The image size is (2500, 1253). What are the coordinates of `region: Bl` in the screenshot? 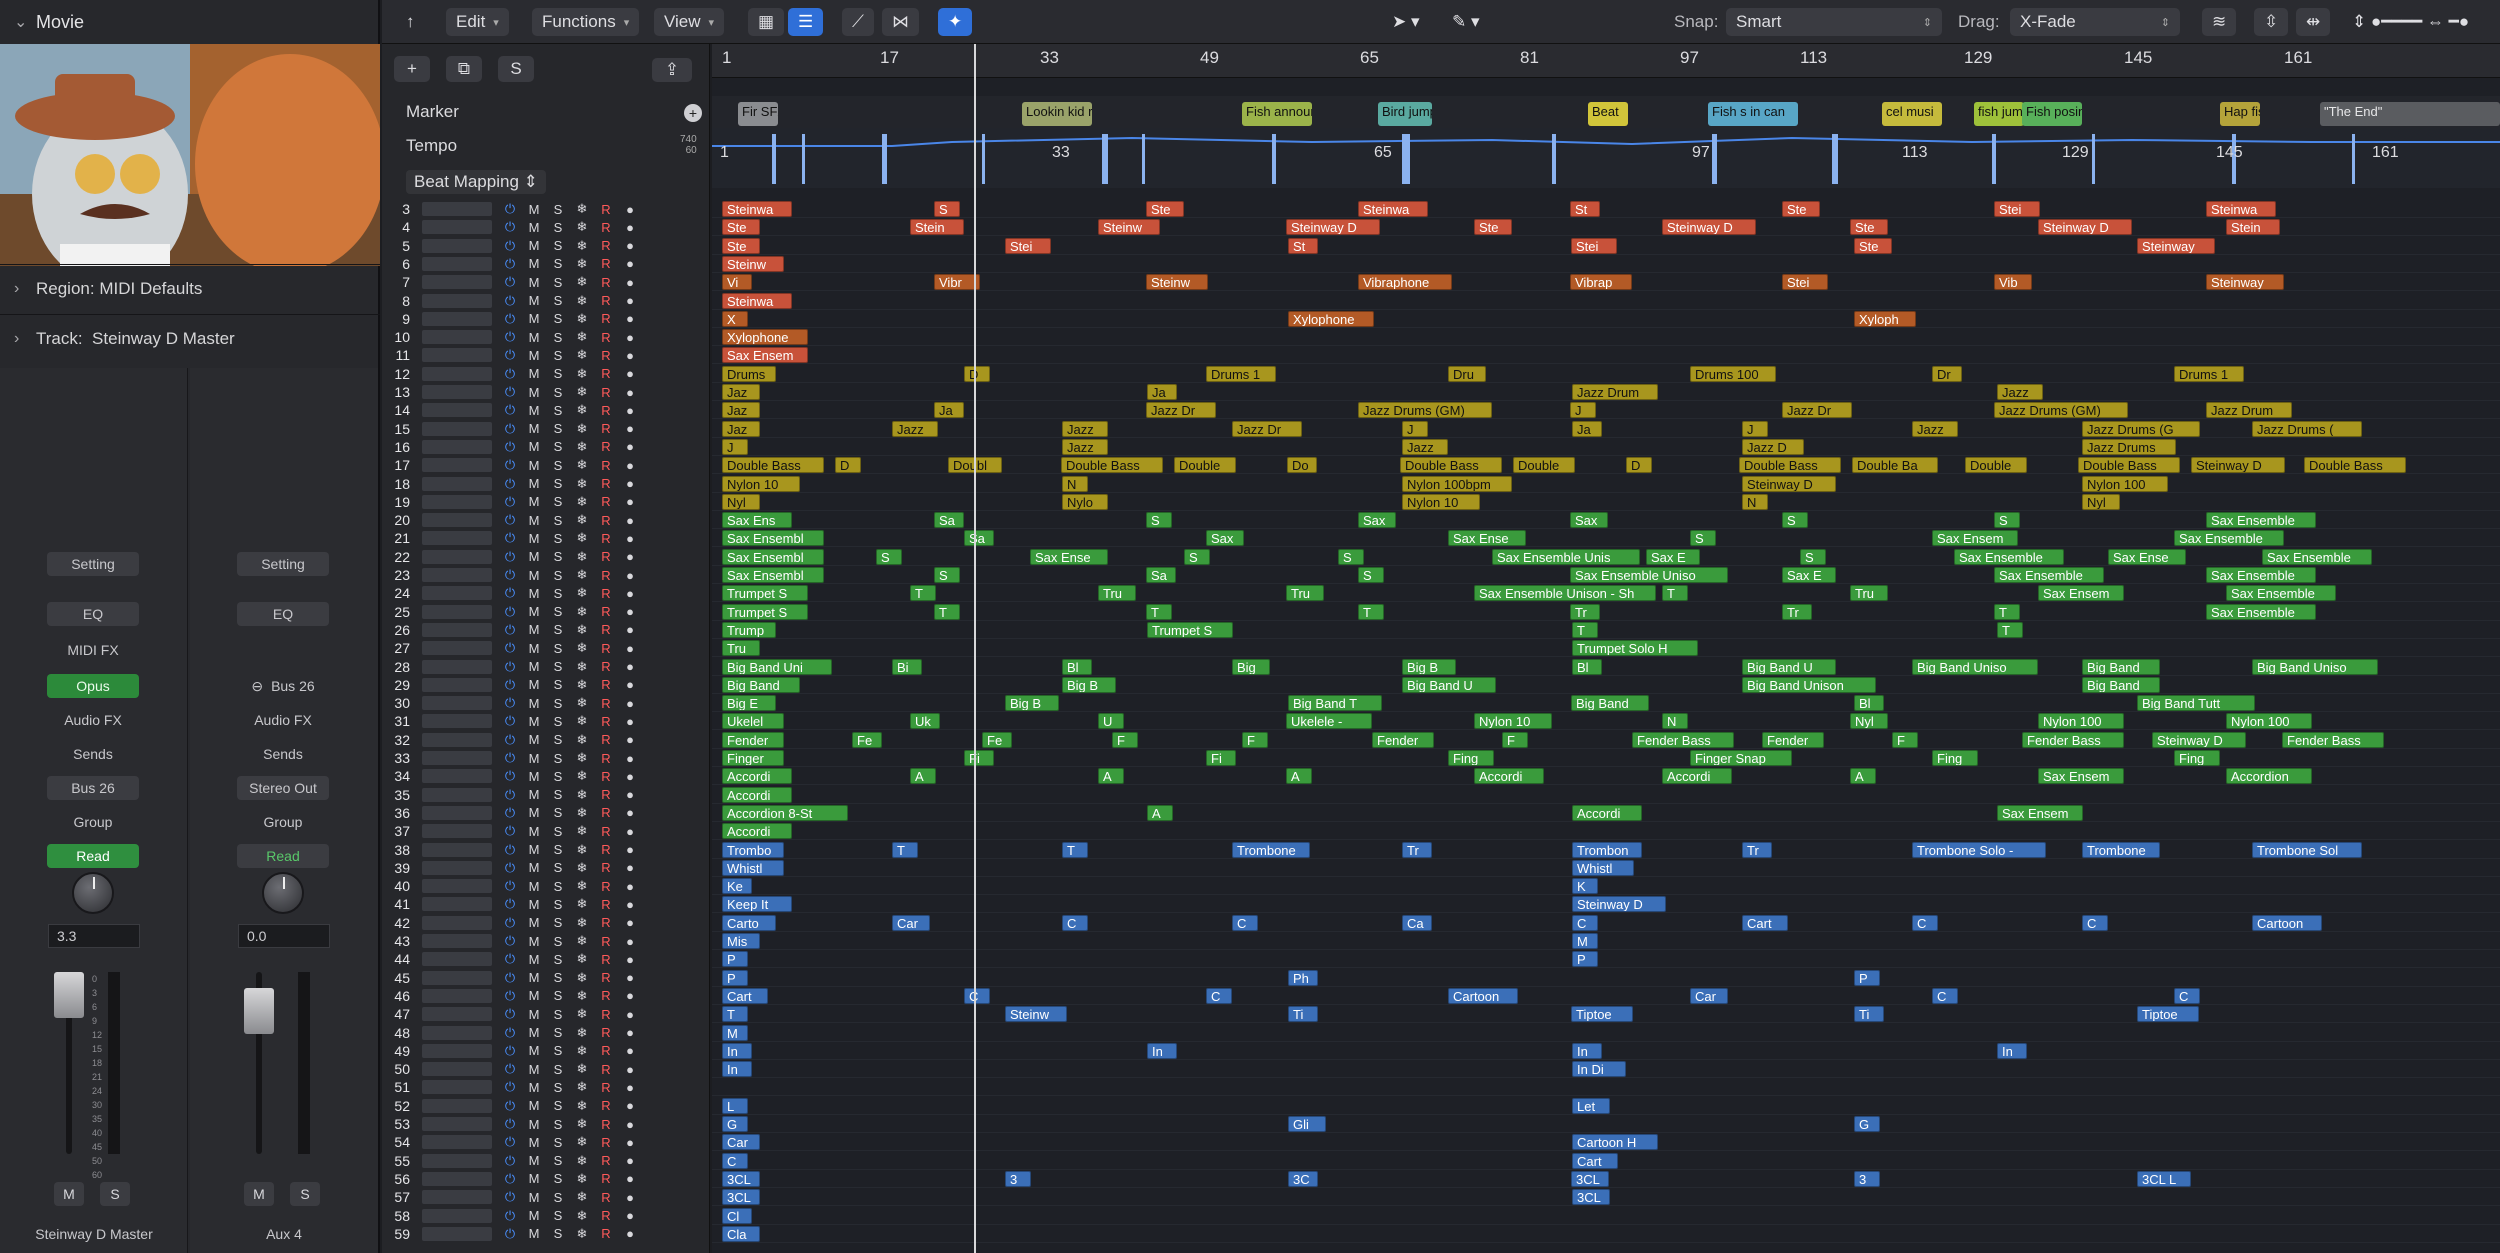 It's located at (1077, 666).